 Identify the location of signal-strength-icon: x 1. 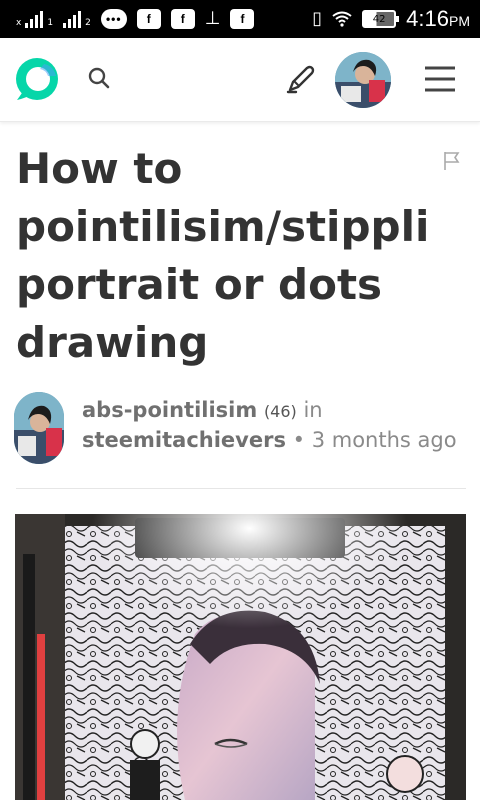
(33, 19).